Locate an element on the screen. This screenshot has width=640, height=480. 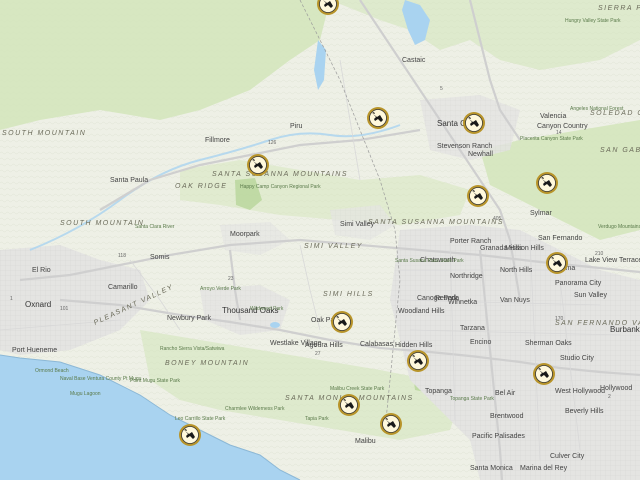
city-label: Malibu is located at coordinates (365, 441).